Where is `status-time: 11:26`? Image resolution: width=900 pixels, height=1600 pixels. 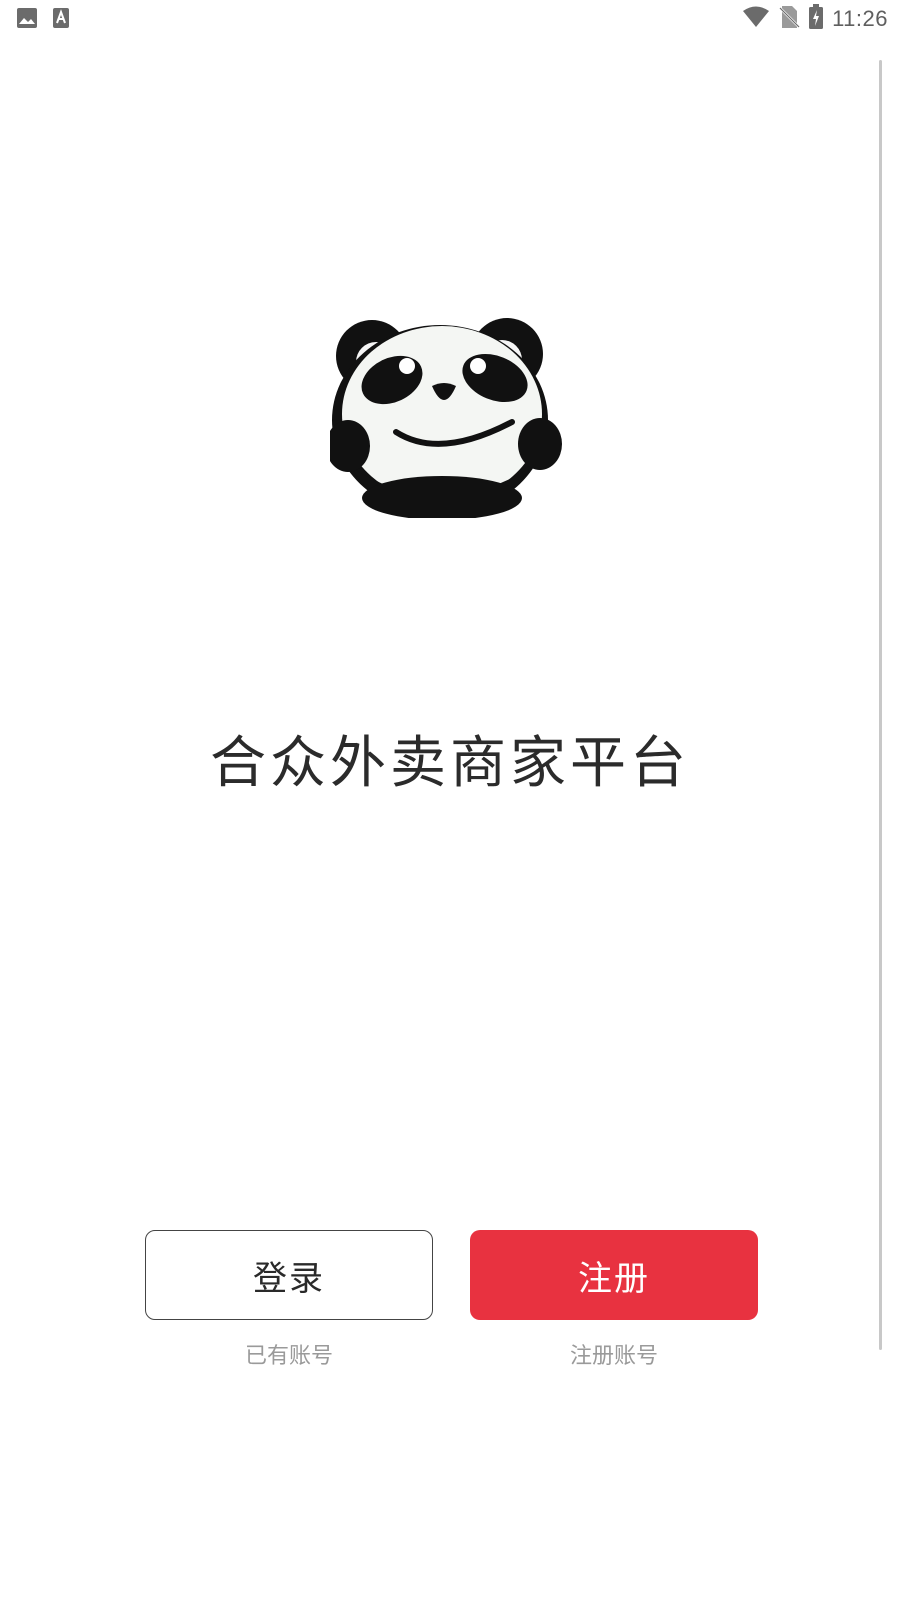
status-time: 11:26 is located at coordinates (860, 18).